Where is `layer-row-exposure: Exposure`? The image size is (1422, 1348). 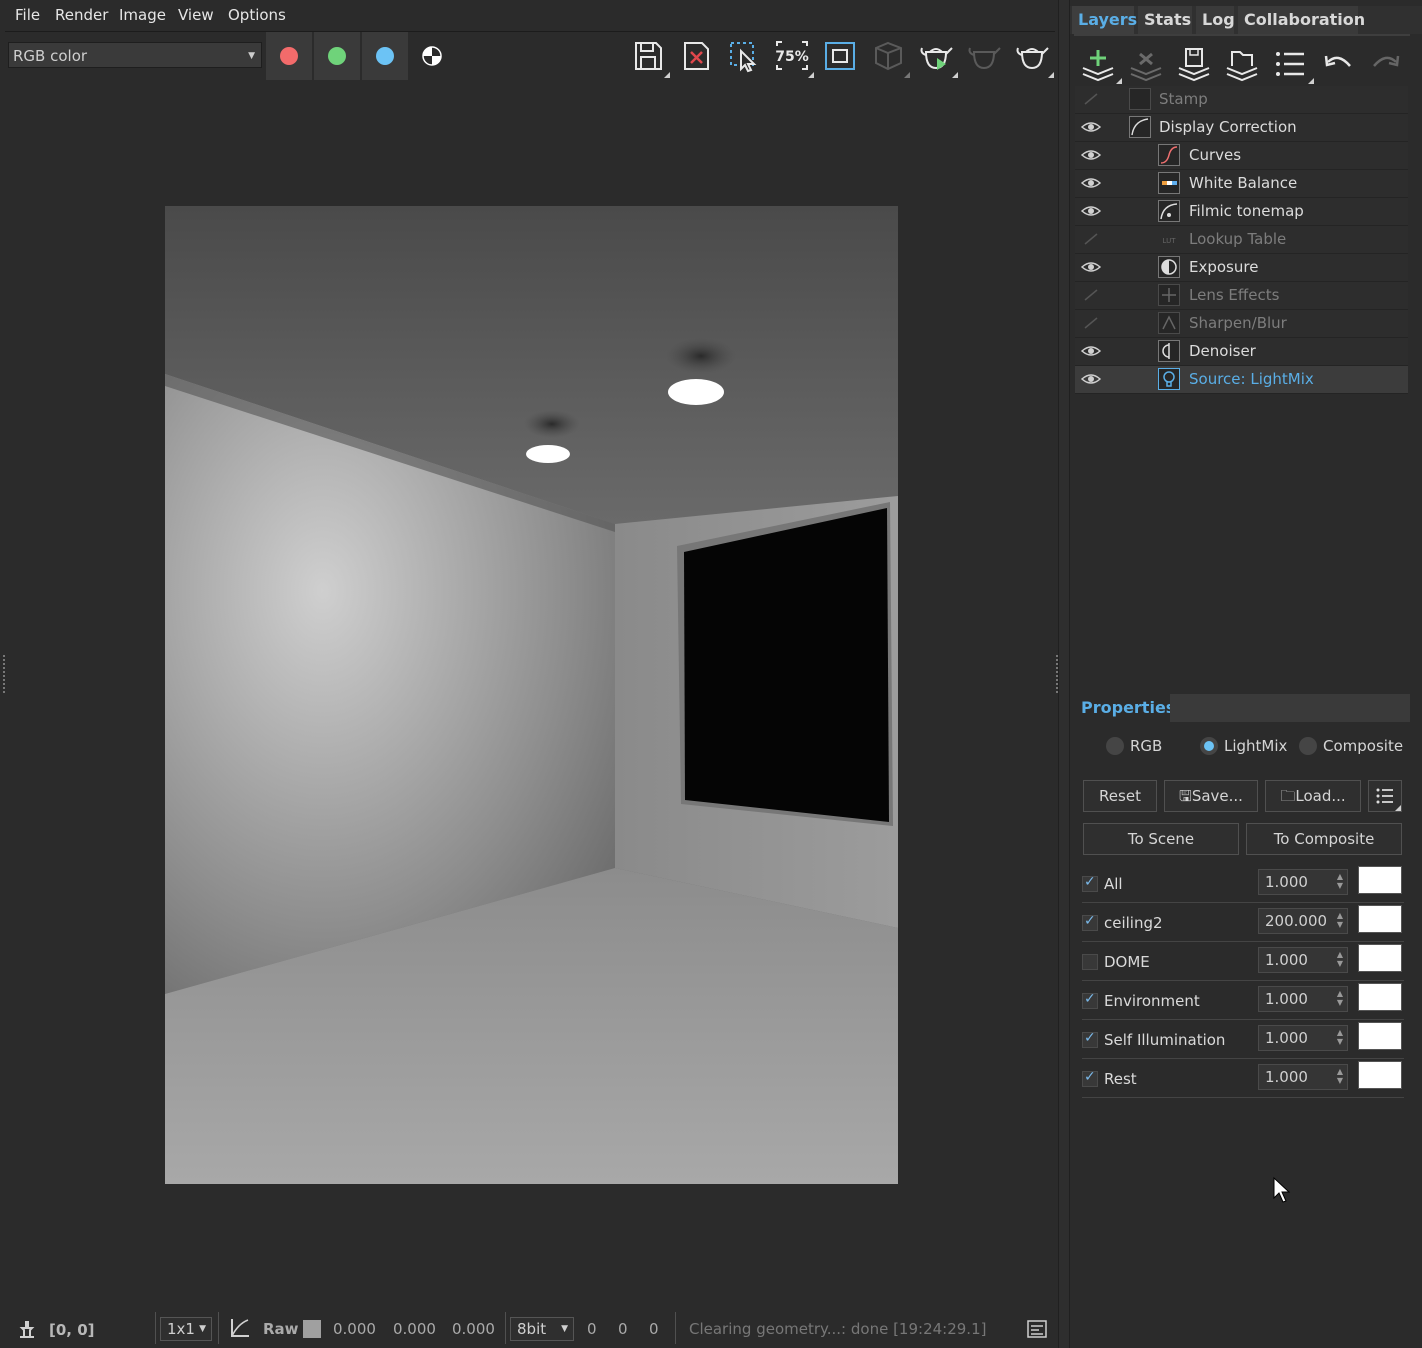
layer-row-exposure: Exposure is located at coordinates (1241, 268).